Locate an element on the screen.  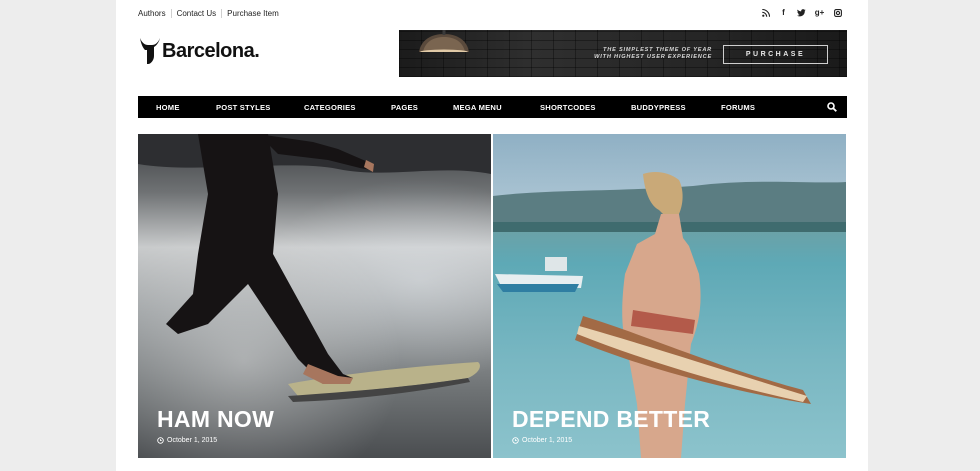
nav-mega-menu: MEGA MENU is located at coordinates (477, 107).